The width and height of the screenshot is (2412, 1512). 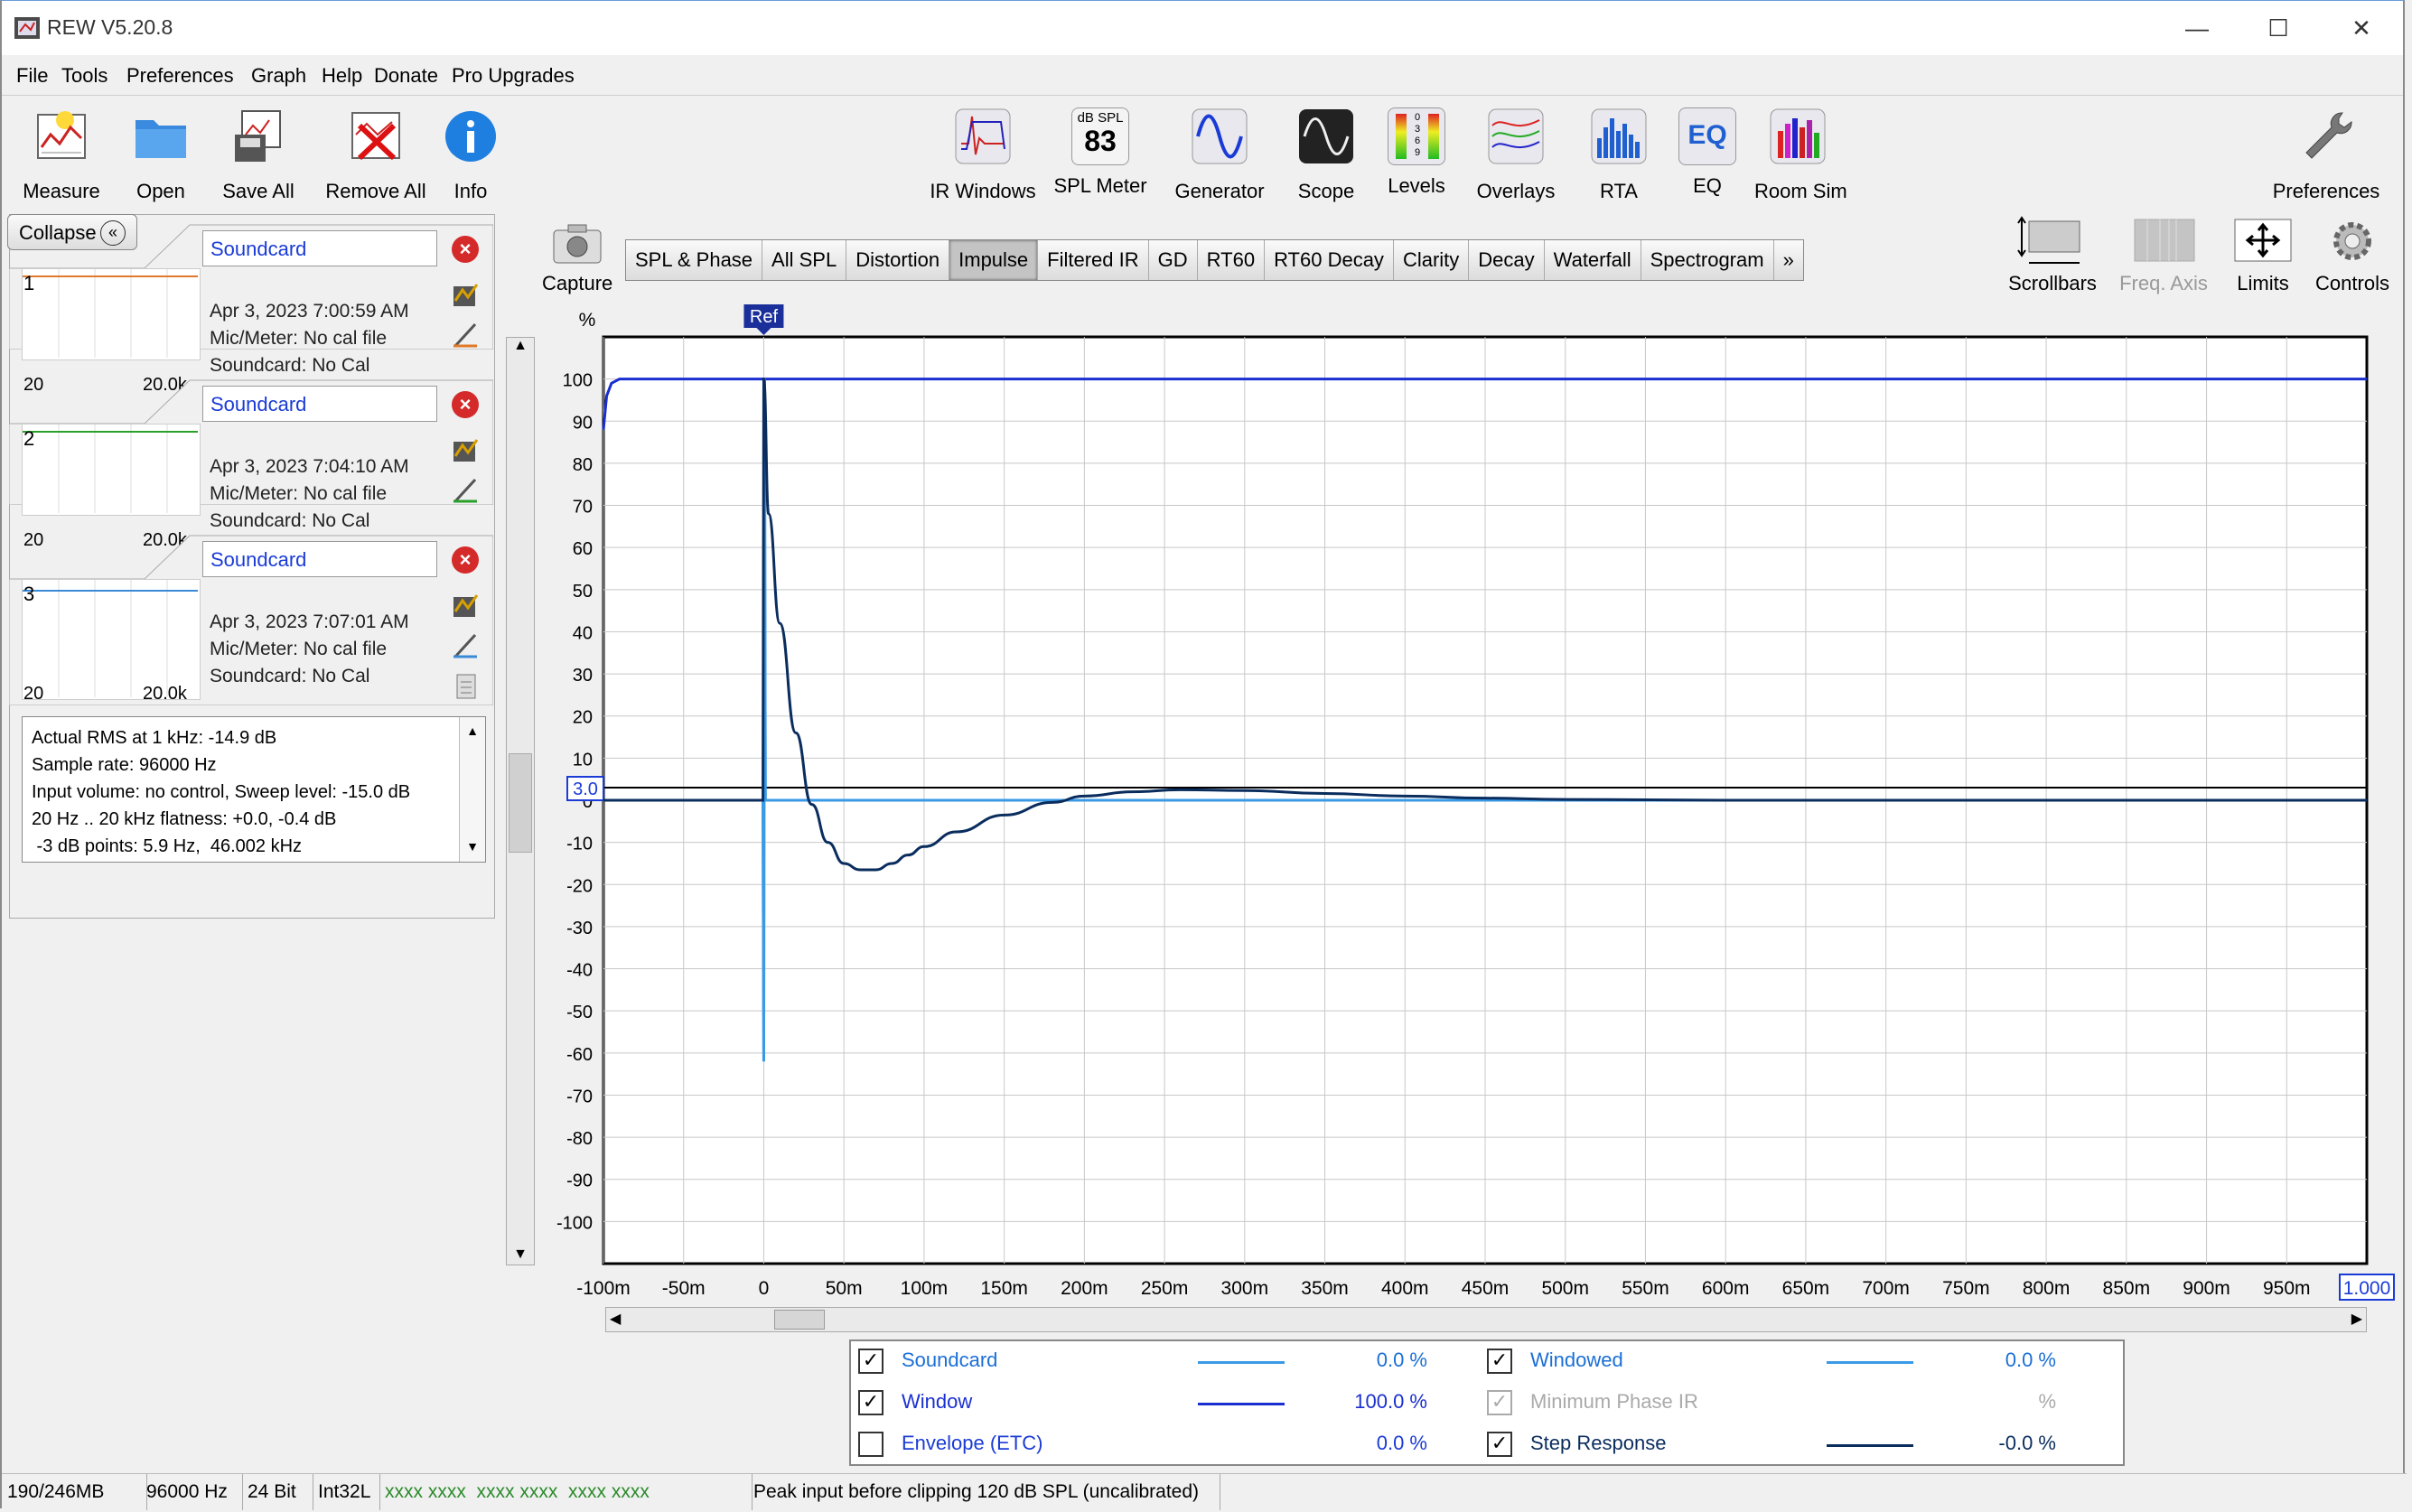 I want to click on legend-value: 100.0 %, so click(x=1390, y=1401).